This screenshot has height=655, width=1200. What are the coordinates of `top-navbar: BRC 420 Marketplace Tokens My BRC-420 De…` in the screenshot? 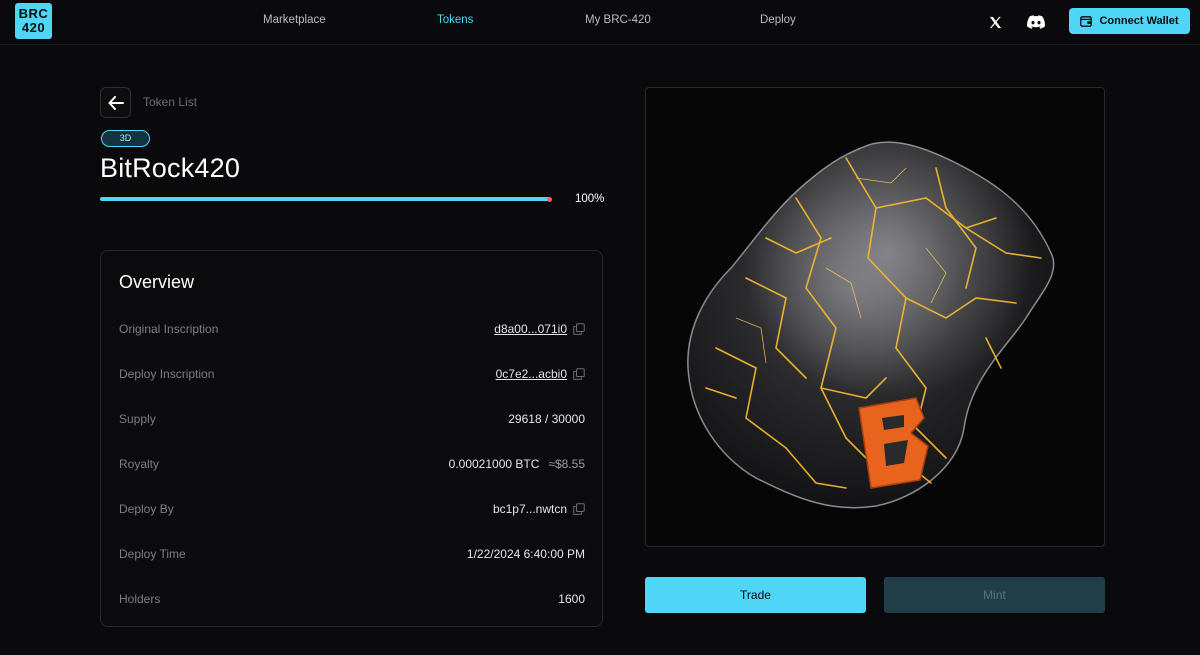 It's located at (600, 22).